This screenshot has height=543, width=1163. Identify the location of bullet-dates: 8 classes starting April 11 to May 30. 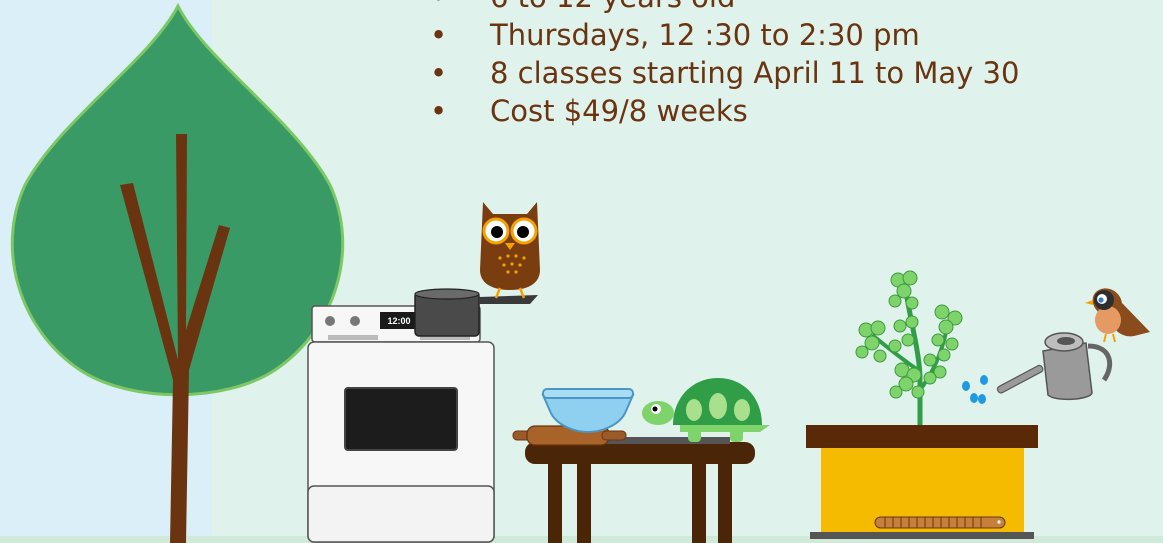
(724, 73).